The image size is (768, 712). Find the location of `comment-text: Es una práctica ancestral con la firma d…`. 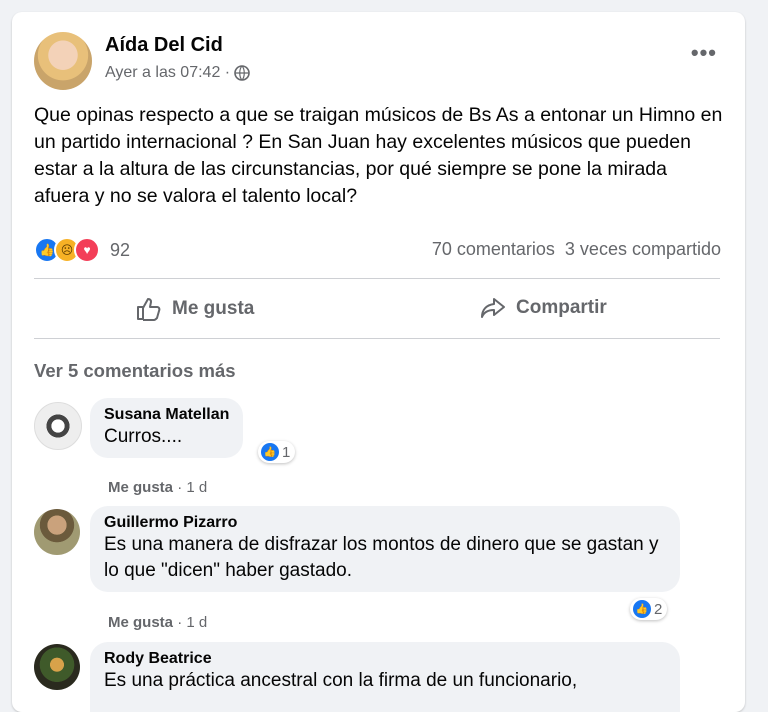

comment-text: Es una práctica ancestral con la firma d… is located at coordinates (341, 680).